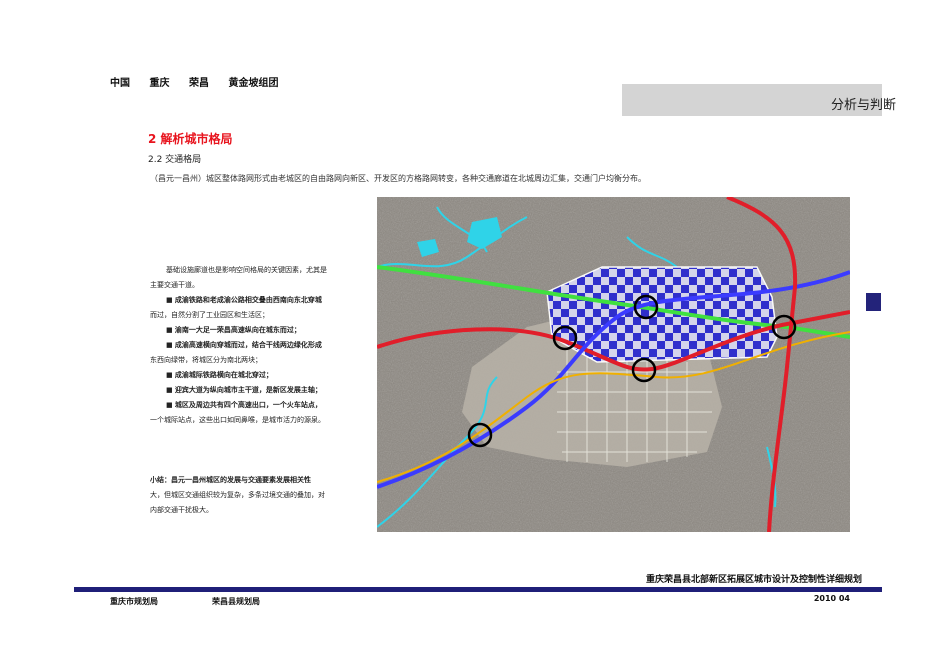 This screenshot has width=950, height=671. Describe the element at coordinates (237, 495) in the screenshot. I see `summary-line: 大，但城区交通组织较为复杂，多条过境交通的叠加，对` at that location.